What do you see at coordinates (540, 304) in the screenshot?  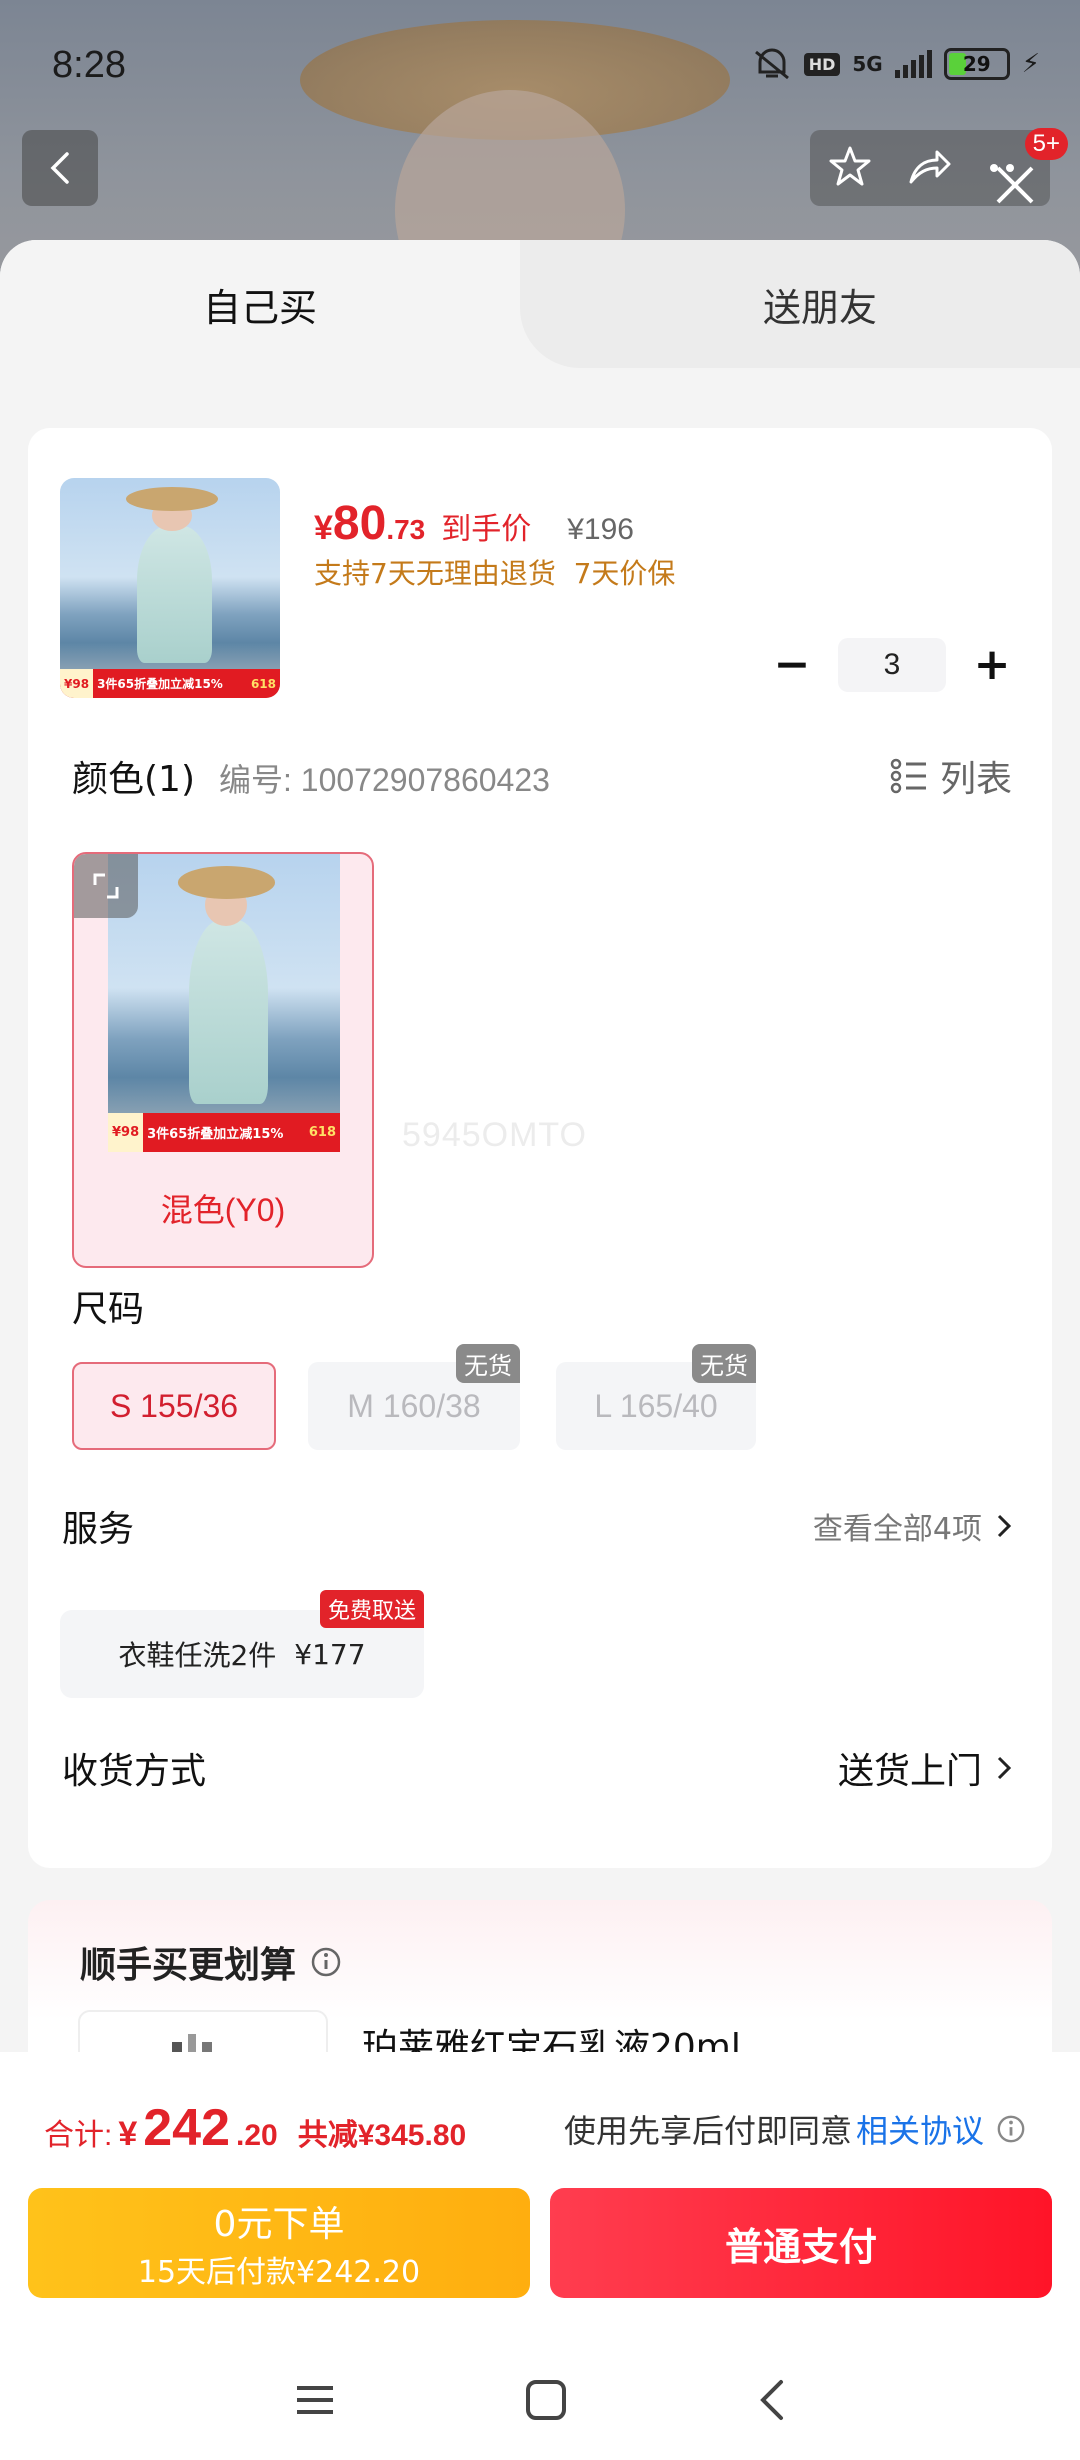 I see `purchase-tabs: 自己买 送朋友` at bounding box center [540, 304].